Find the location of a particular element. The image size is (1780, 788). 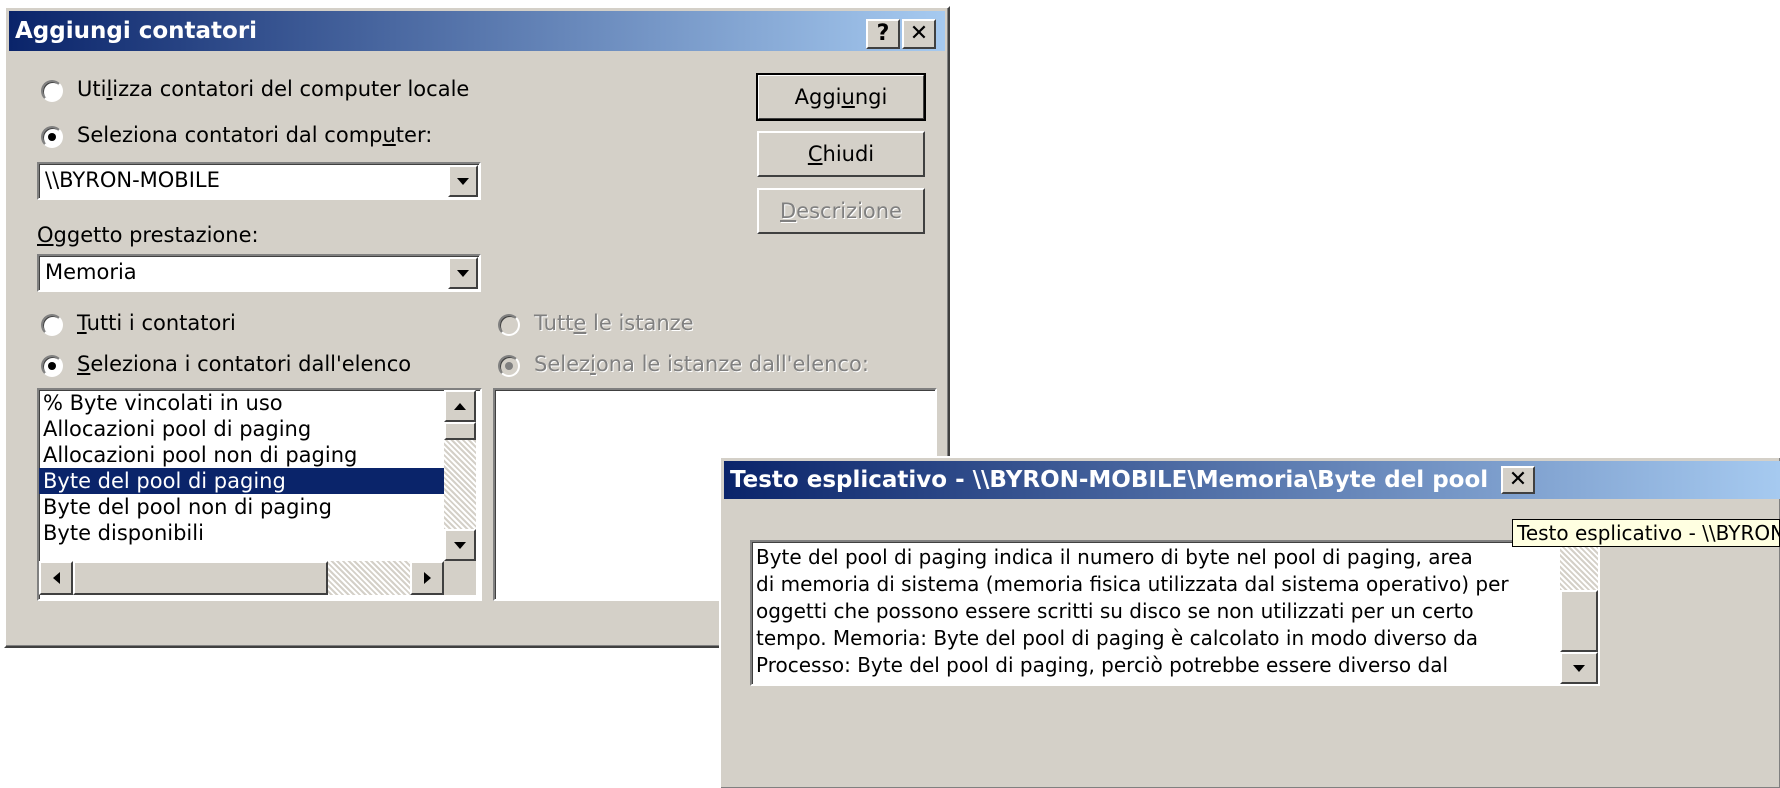

computer-combo-dropdown-button is located at coordinates (463, 181).